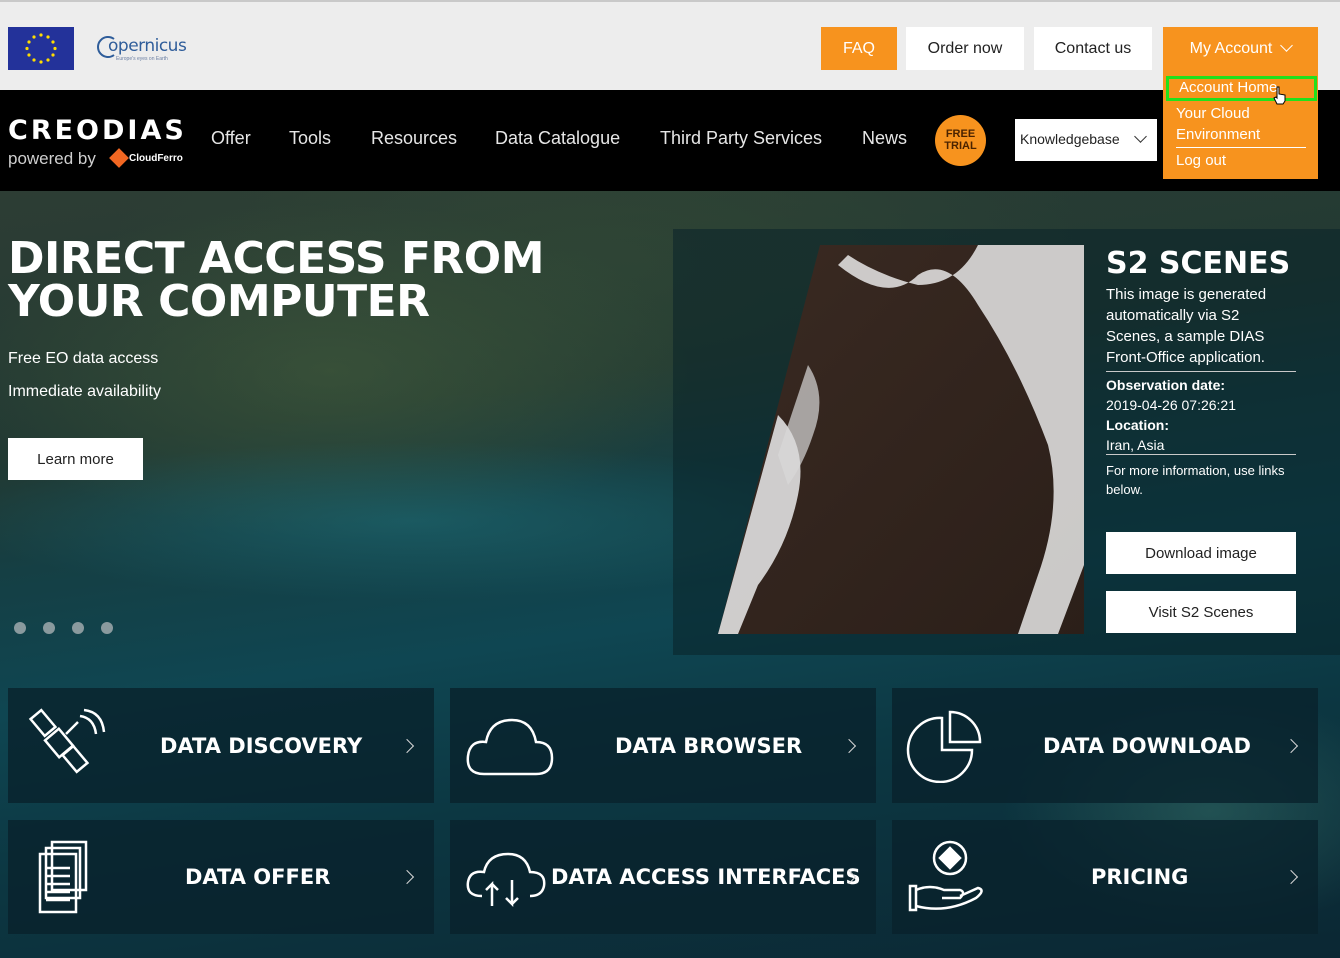 Image resolution: width=1340 pixels, height=958 pixels. Describe the element at coordinates (1201, 454) in the screenshot. I see `divider` at that location.